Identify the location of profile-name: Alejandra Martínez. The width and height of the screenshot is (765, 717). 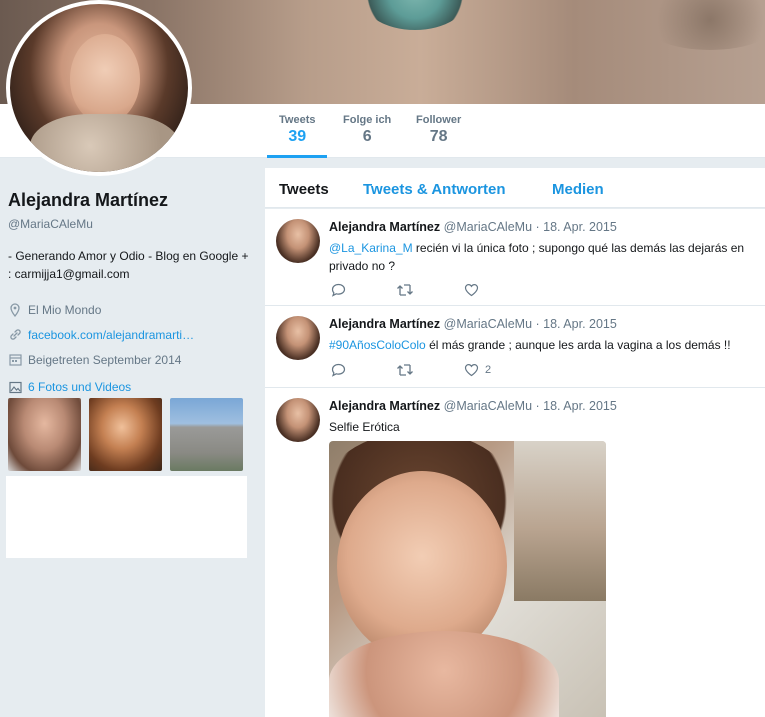
(130, 200).